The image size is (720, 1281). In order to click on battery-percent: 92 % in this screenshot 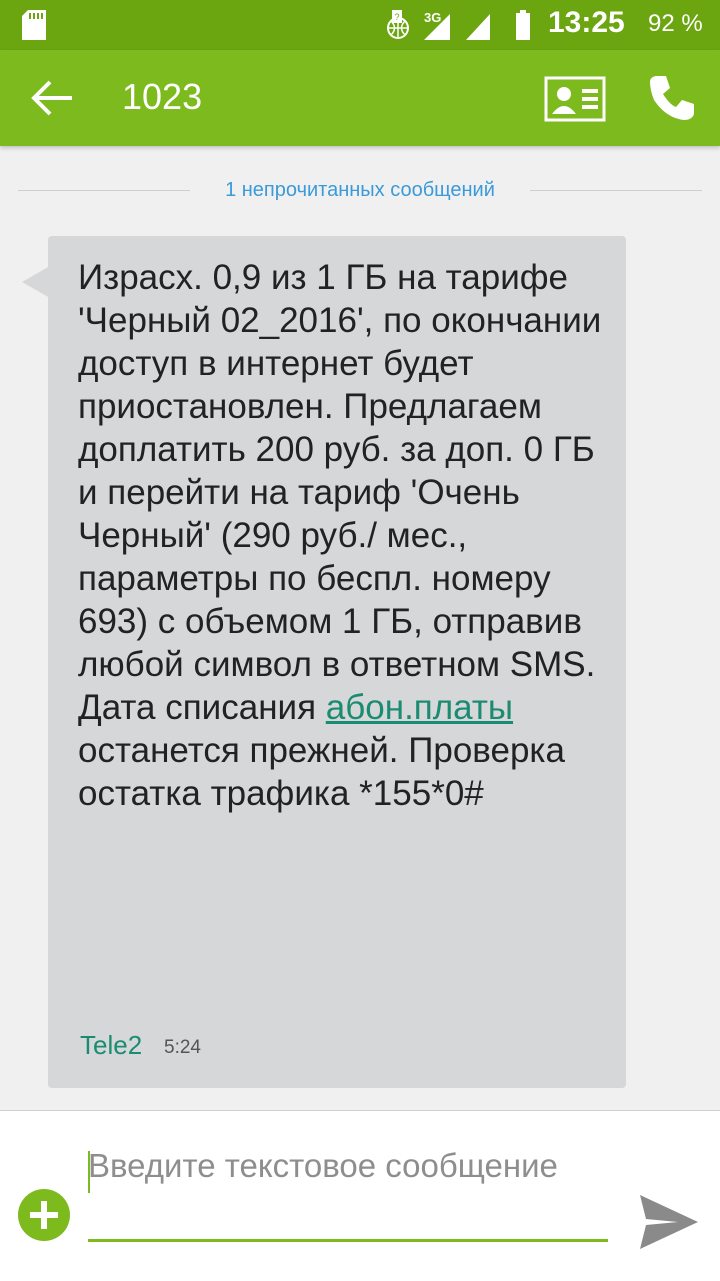, I will do `click(675, 23)`.